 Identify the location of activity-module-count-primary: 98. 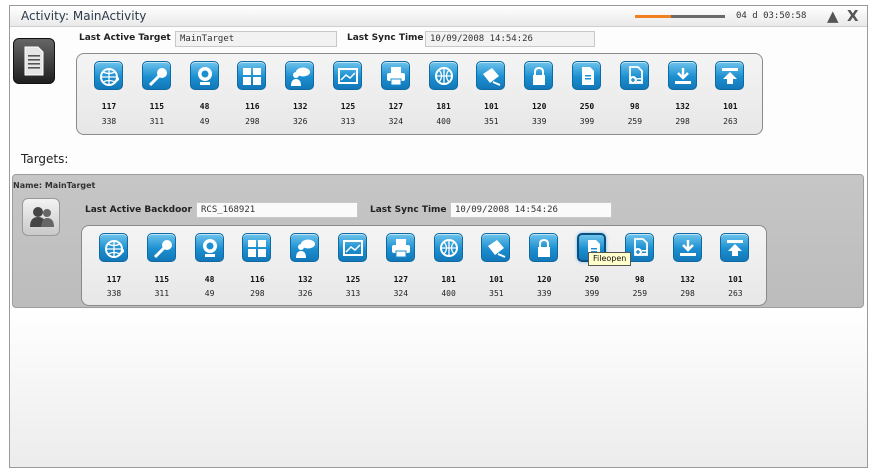
(634, 106).